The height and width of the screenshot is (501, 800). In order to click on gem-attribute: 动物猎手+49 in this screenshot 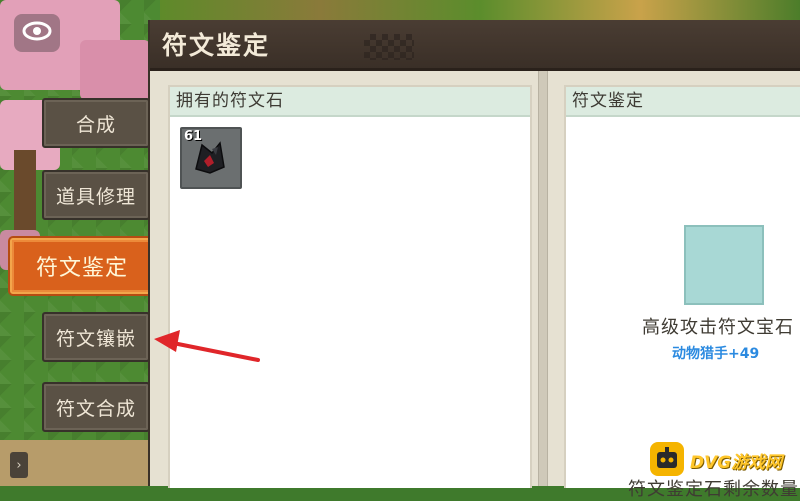, I will do `click(716, 354)`.